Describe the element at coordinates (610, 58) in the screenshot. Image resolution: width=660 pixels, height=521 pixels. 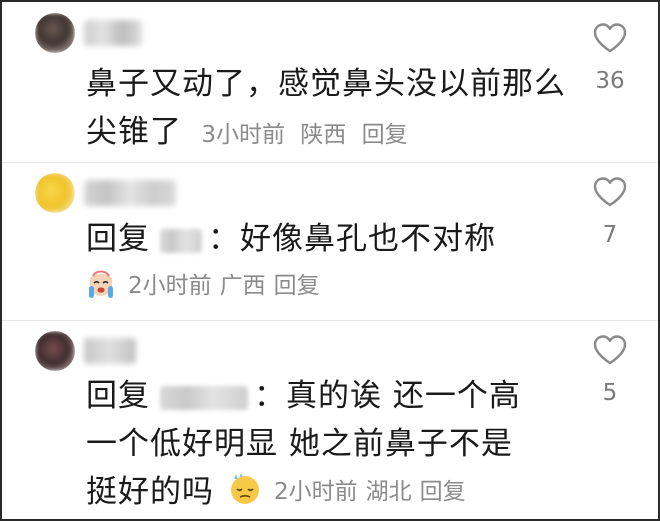
I see `like-area: 36` at that location.